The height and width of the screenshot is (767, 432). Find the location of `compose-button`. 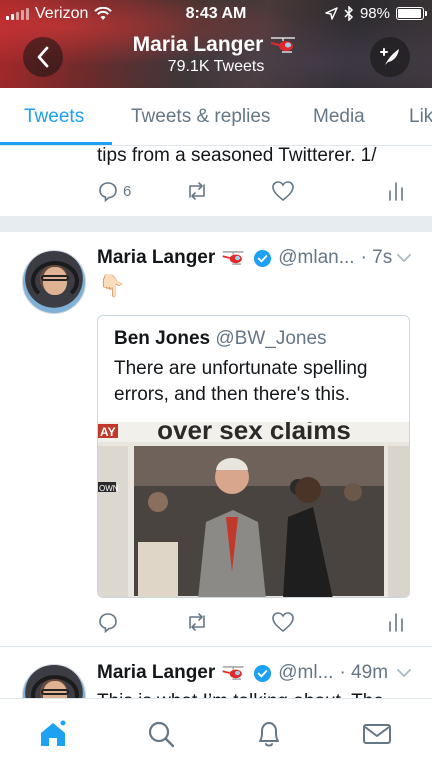

compose-button is located at coordinates (390, 57).